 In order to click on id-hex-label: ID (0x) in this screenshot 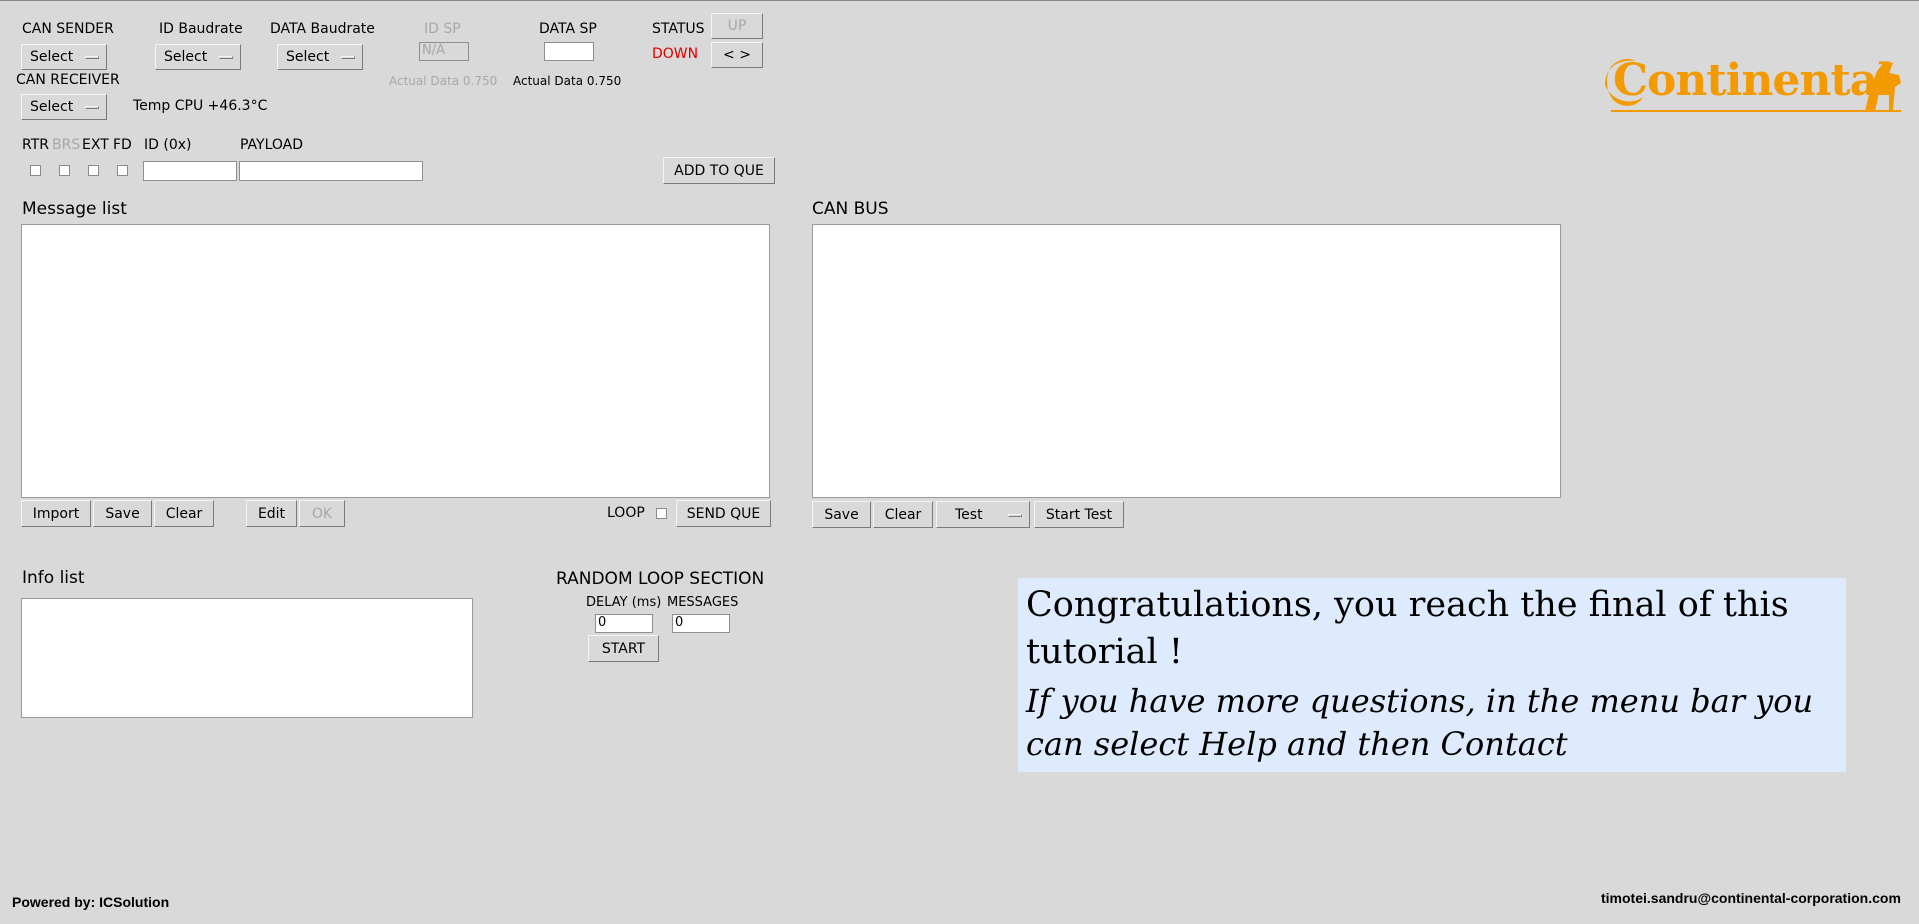, I will do `click(168, 145)`.